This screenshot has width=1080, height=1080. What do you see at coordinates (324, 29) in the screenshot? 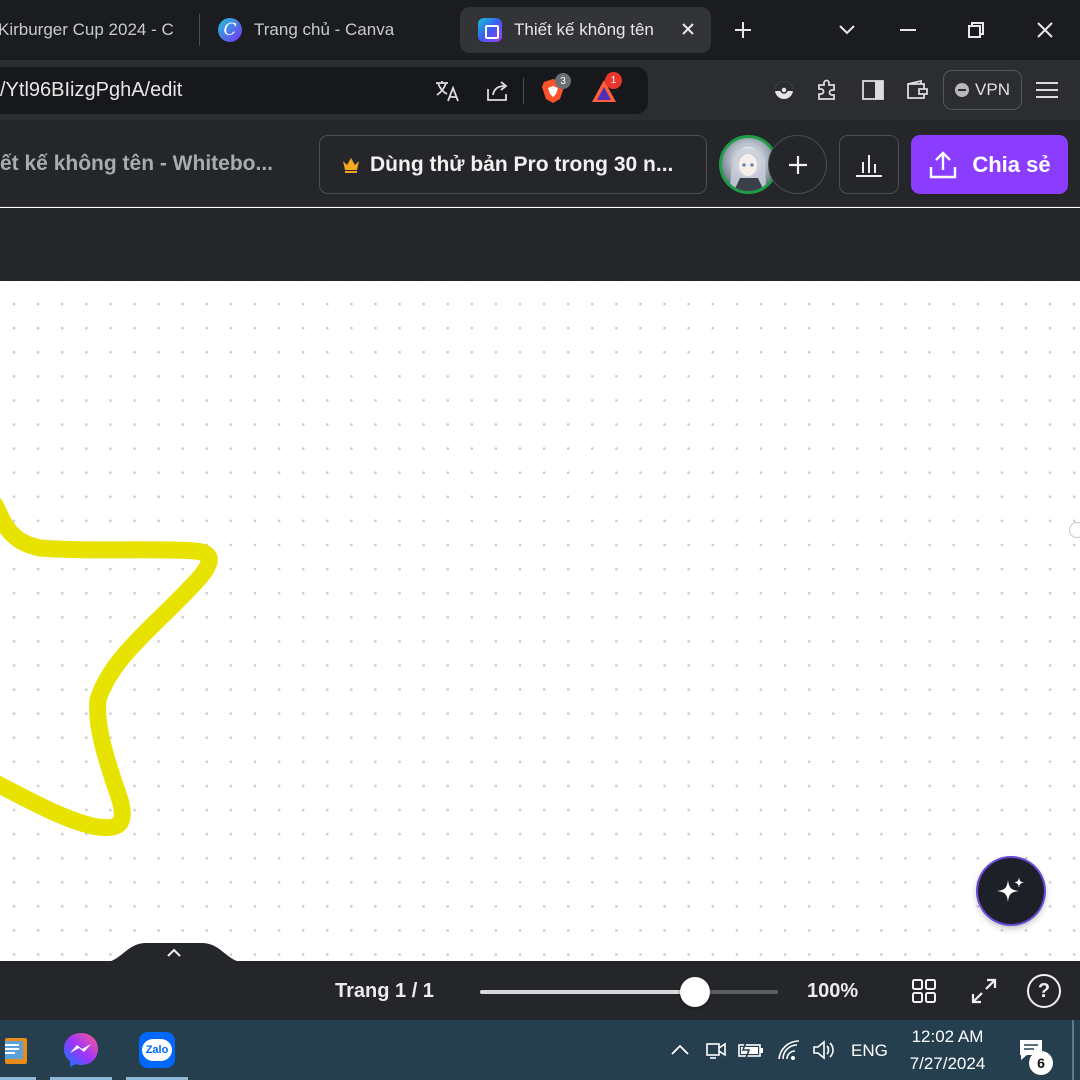
I see `tab-title: Trang chủ - Canva` at bounding box center [324, 29].